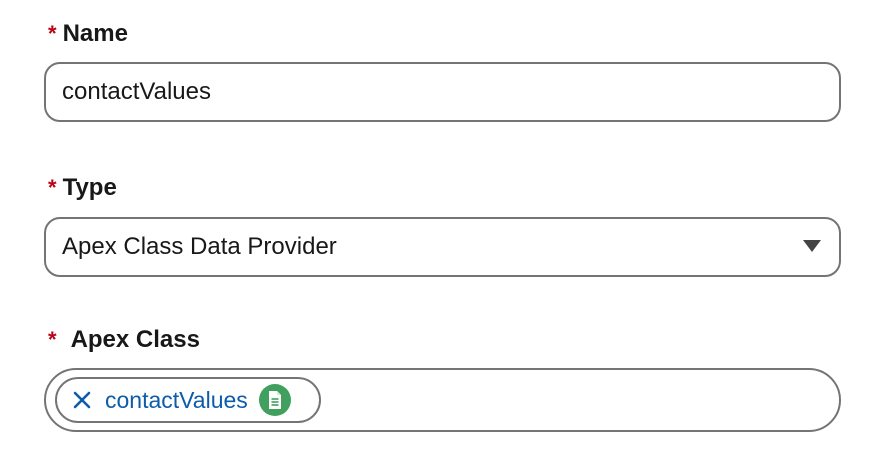  Describe the element at coordinates (812, 246) in the screenshot. I see `chevron-down-icon` at that location.